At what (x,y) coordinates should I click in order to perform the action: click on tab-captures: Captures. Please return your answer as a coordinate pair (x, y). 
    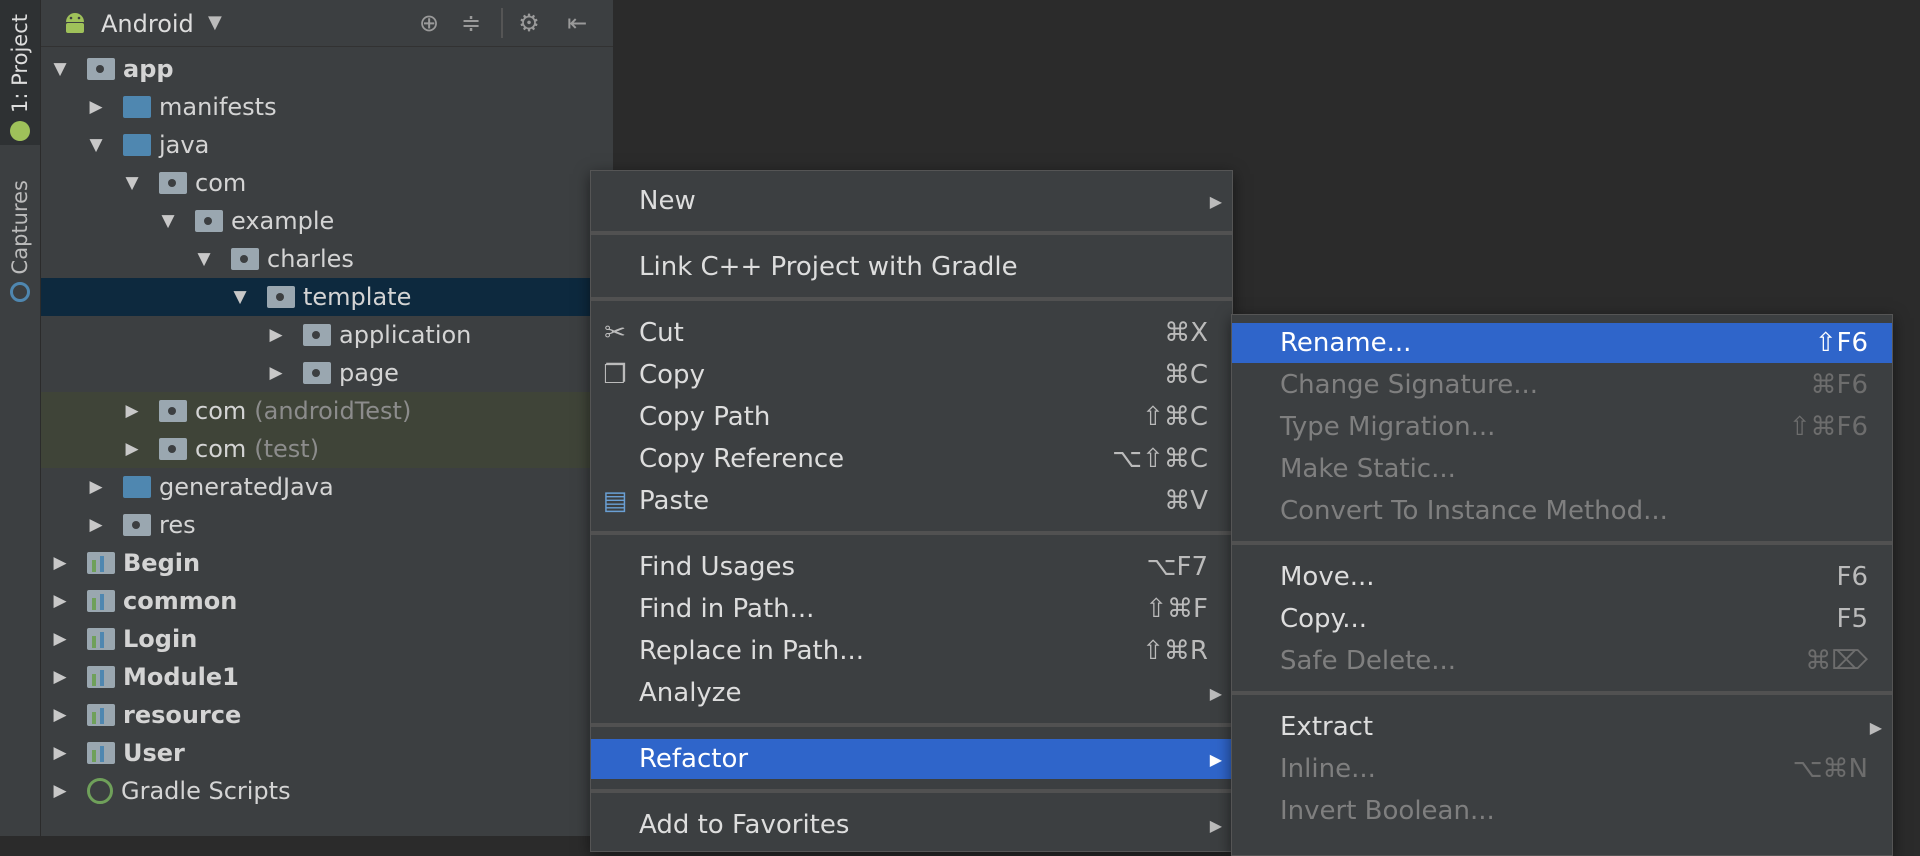
    Looking at the image, I should click on (20, 250).